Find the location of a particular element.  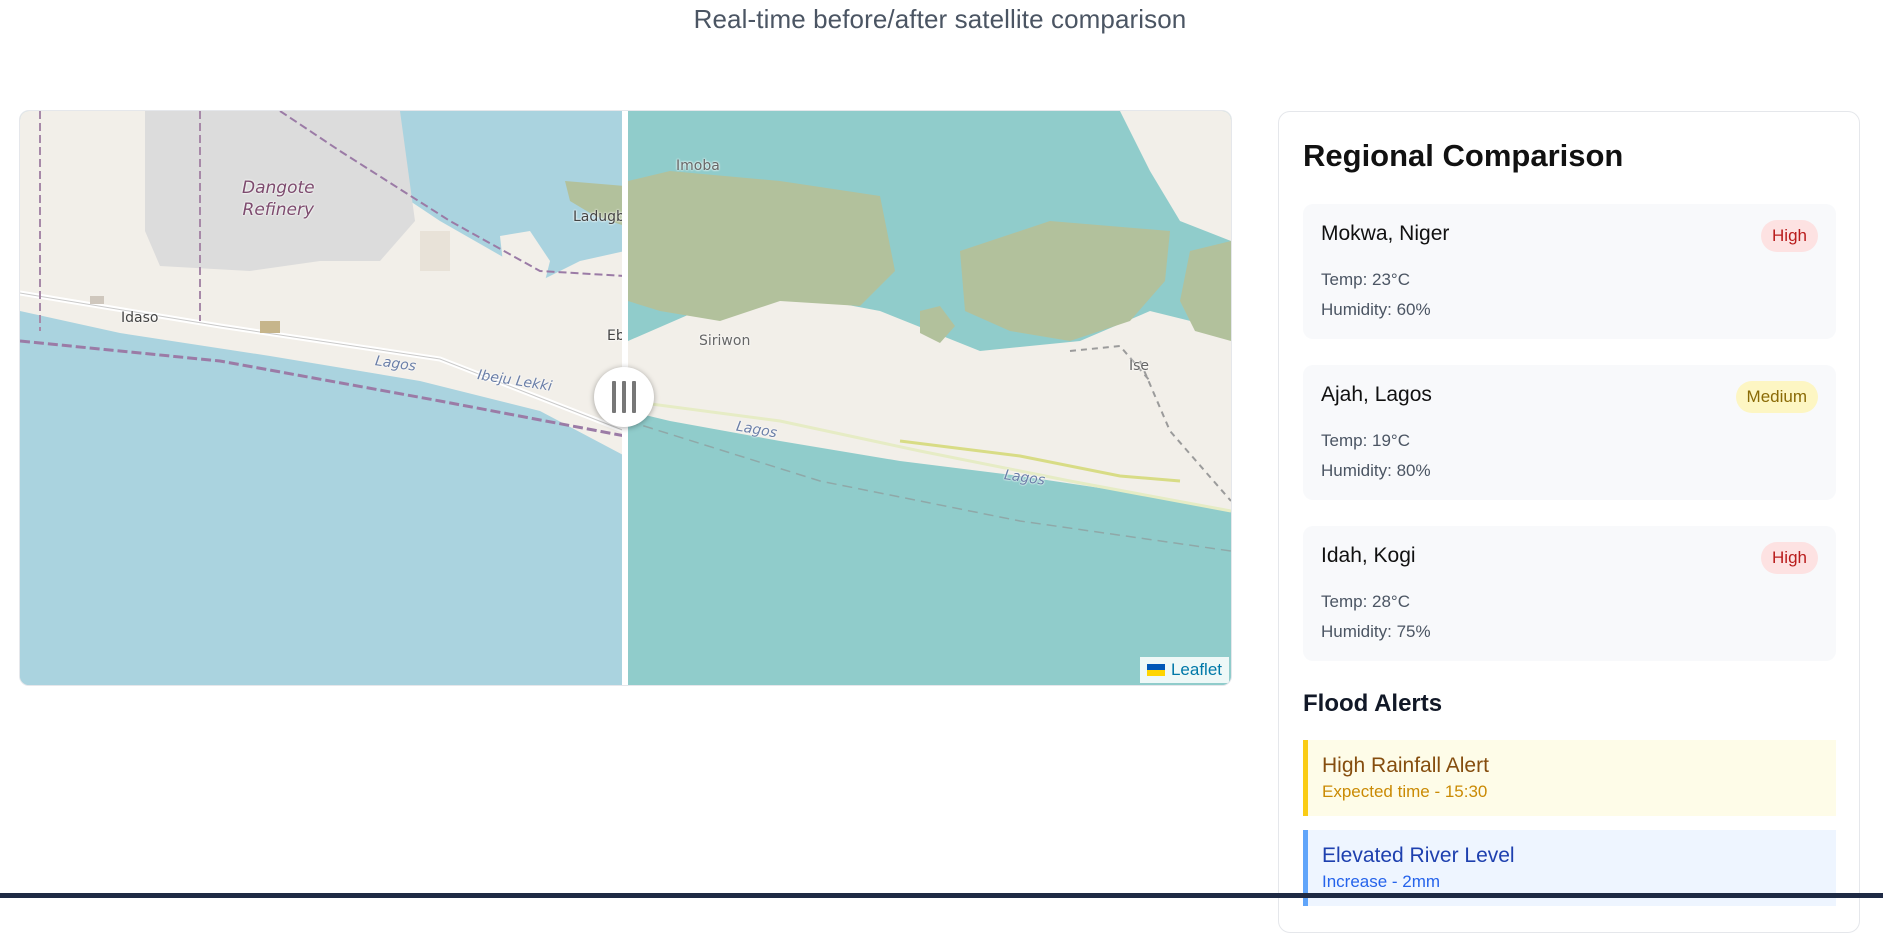

comparison-slider-handle is located at coordinates (624, 397).